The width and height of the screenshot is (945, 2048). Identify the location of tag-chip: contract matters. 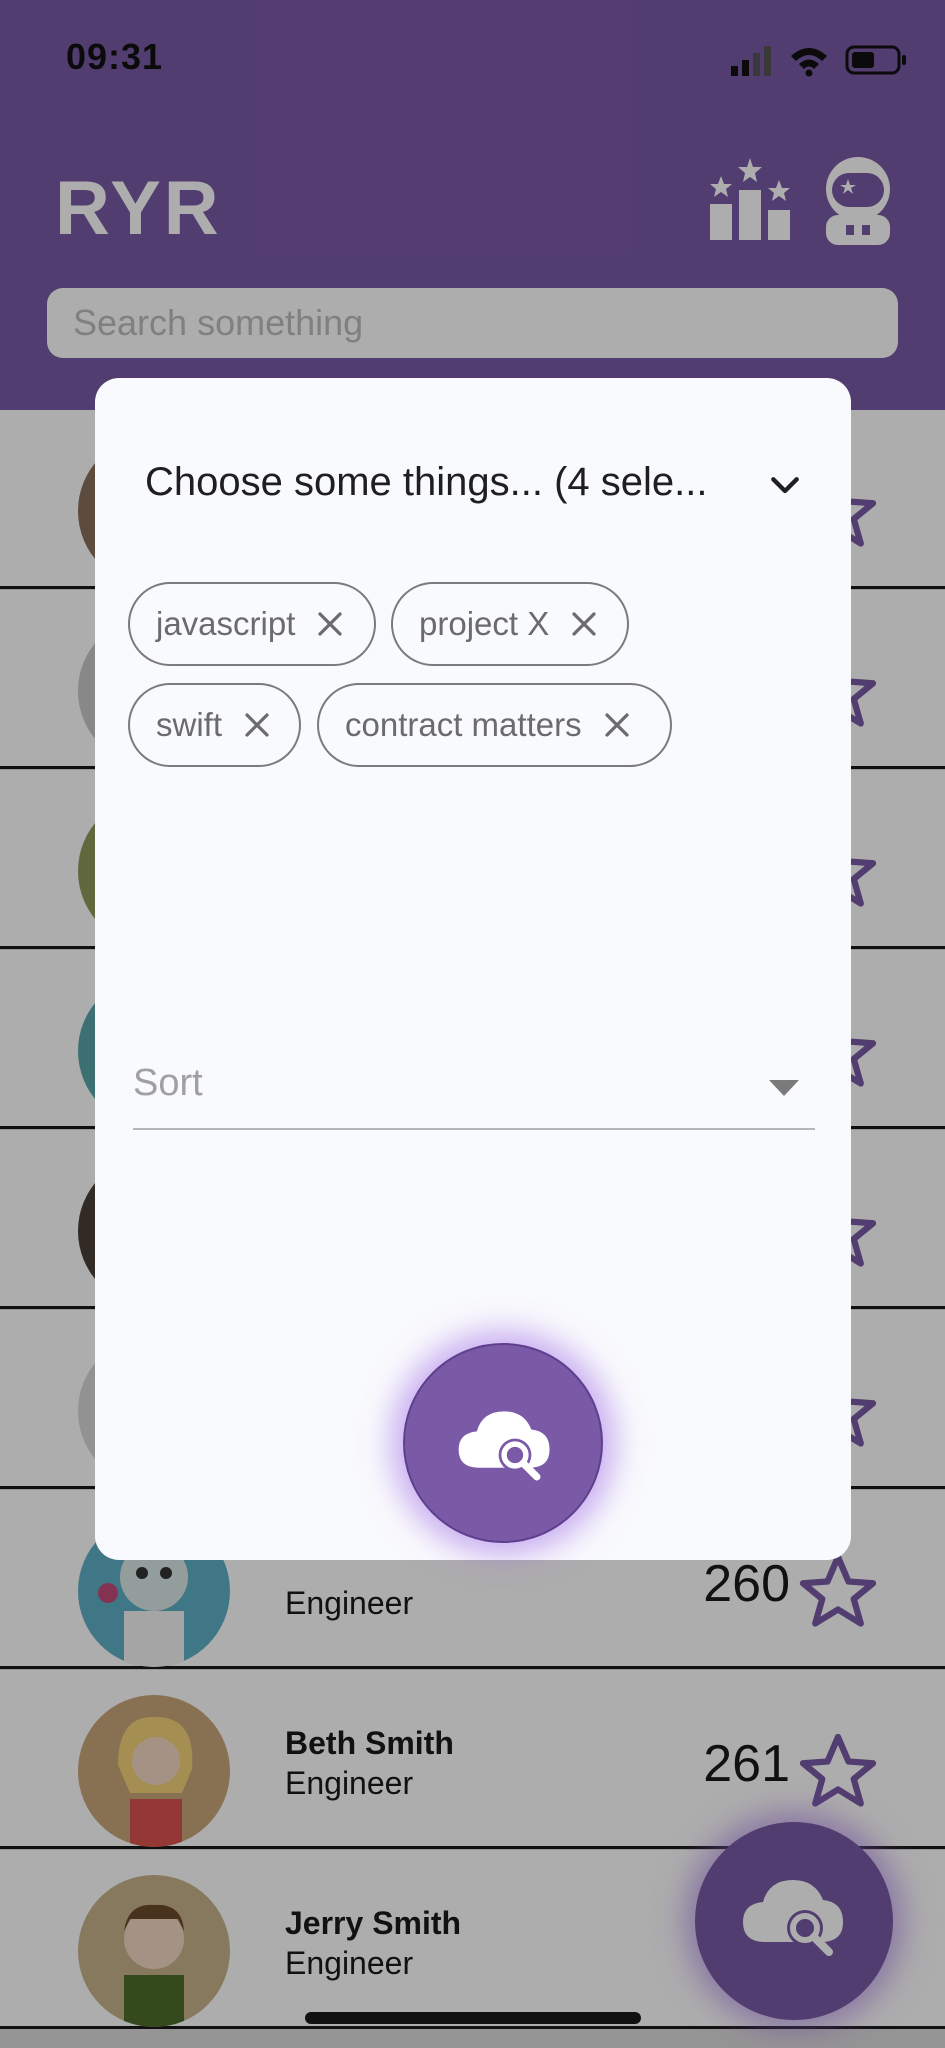
(494, 725).